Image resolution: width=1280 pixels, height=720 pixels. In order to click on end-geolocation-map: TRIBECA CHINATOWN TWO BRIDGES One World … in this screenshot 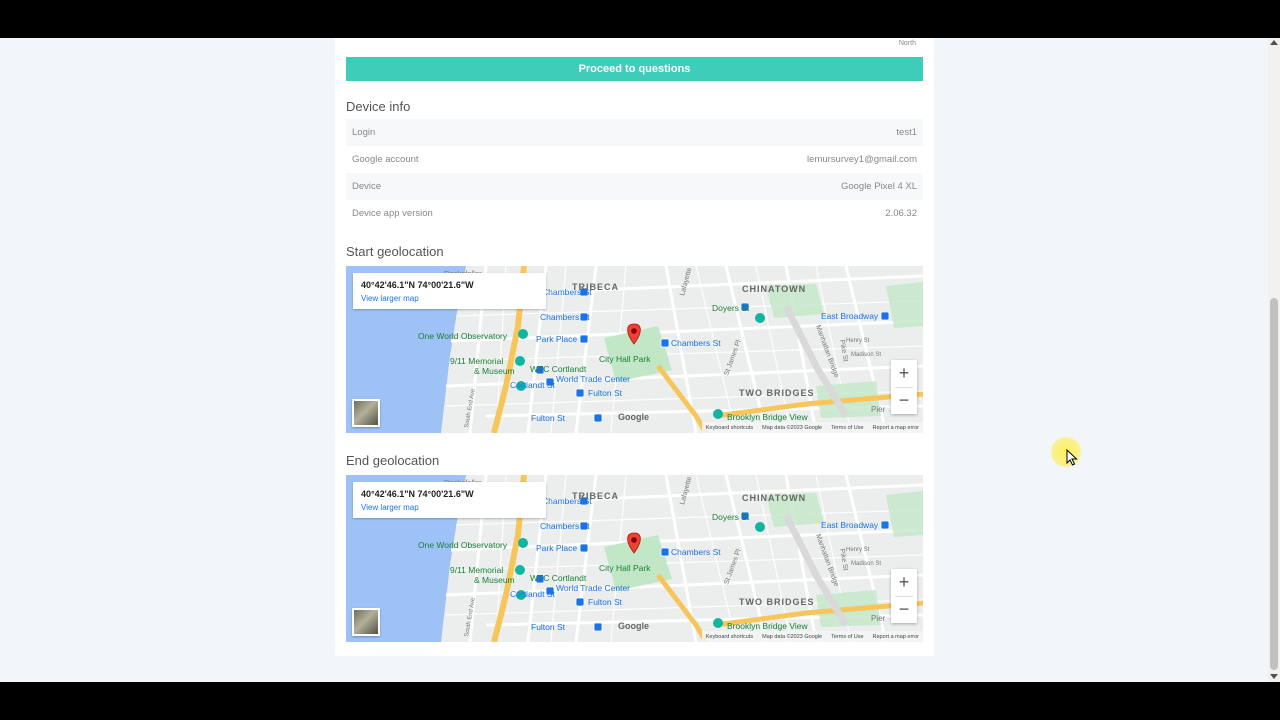, I will do `click(634, 558)`.